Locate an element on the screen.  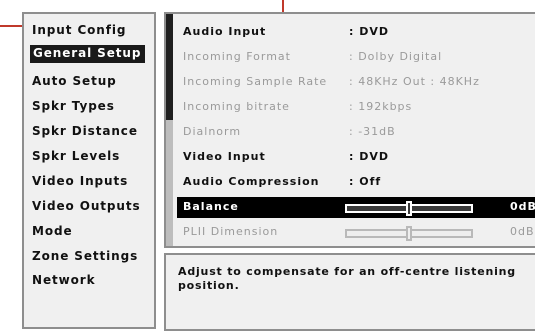
balance-value: 0dB is located at coordinates (522, 206).